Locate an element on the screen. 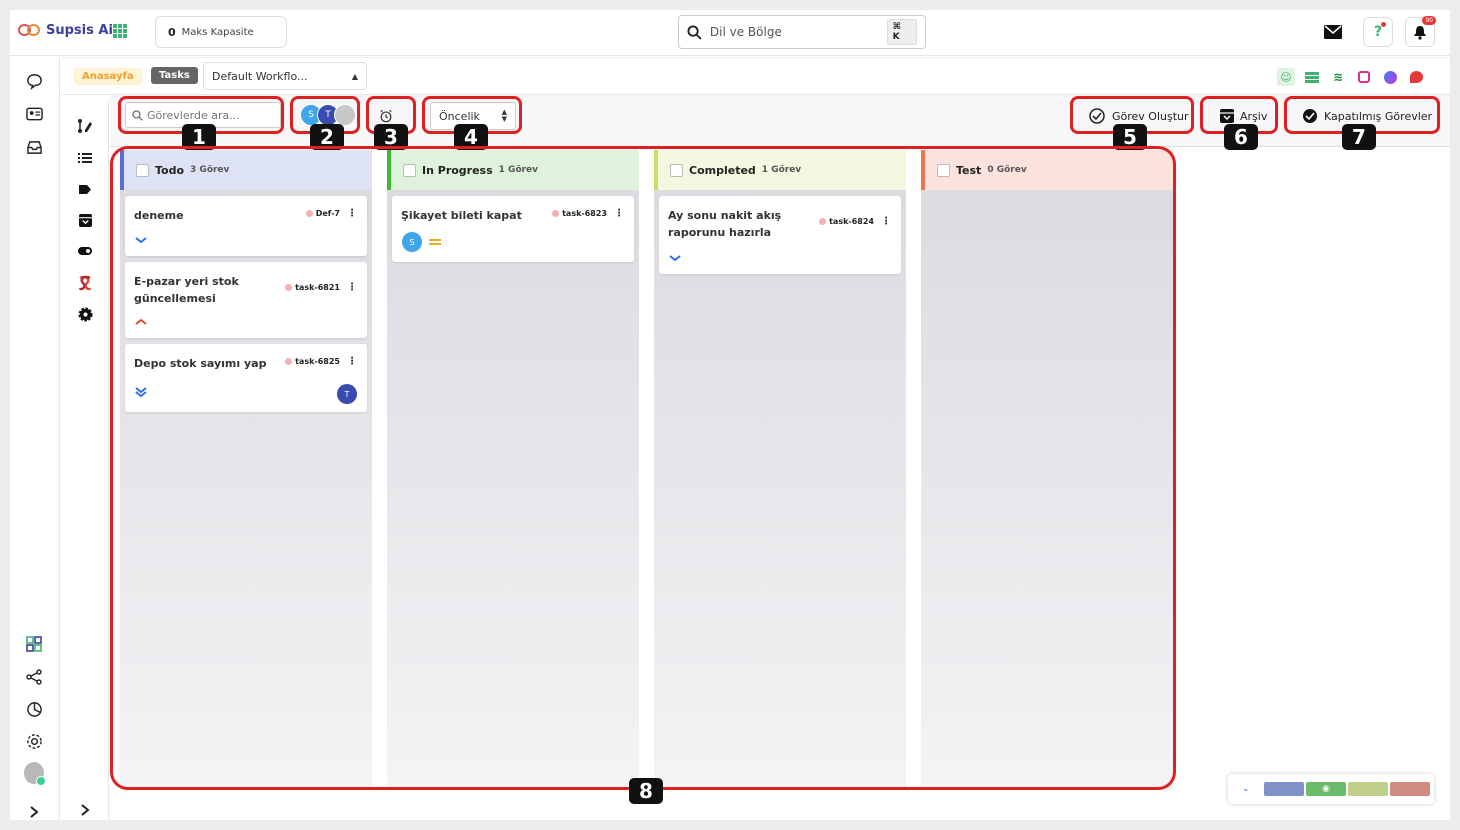 This screenshot has height=830, width=1460. sort-arrows-icon: ▲ ▼ is located at coordinates (504, 115).